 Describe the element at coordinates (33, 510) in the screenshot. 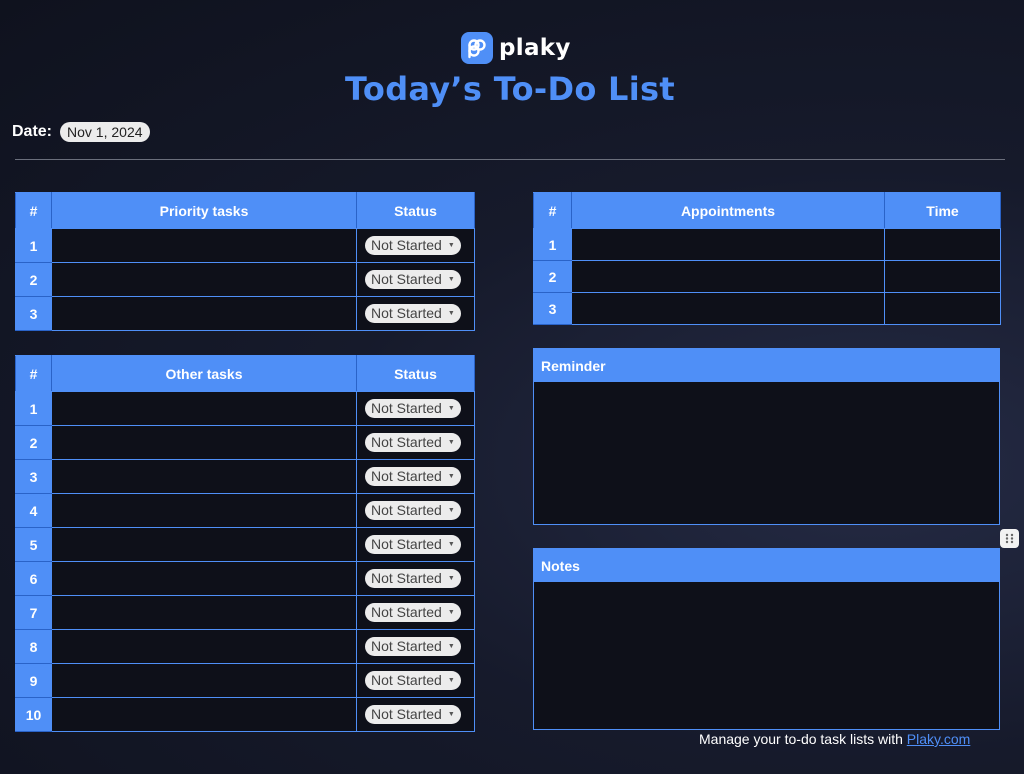

I see `row-number: 4` at that location.